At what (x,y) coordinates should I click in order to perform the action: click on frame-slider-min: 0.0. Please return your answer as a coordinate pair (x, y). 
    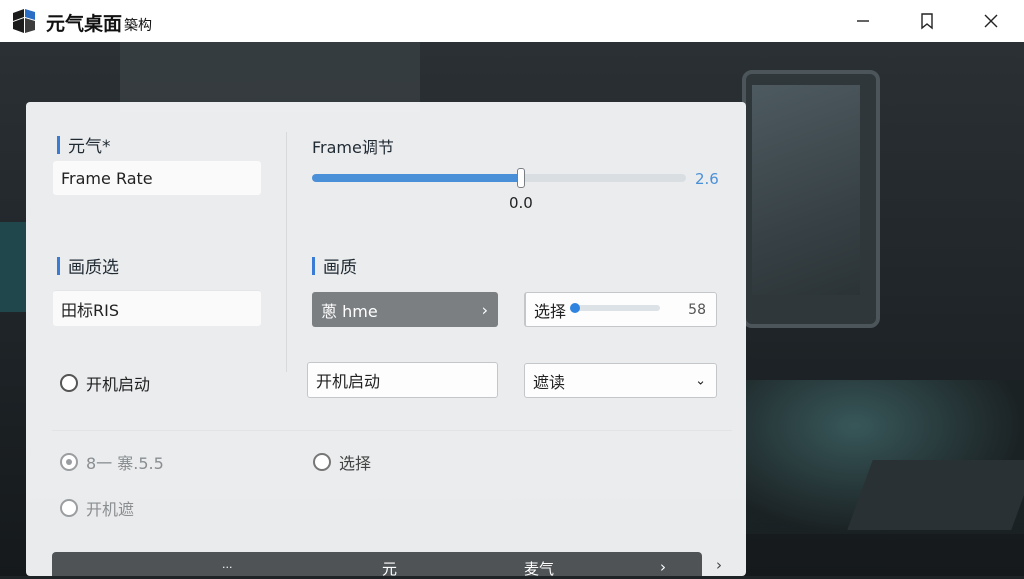
    Looking at the image, I should click on (521, 203).